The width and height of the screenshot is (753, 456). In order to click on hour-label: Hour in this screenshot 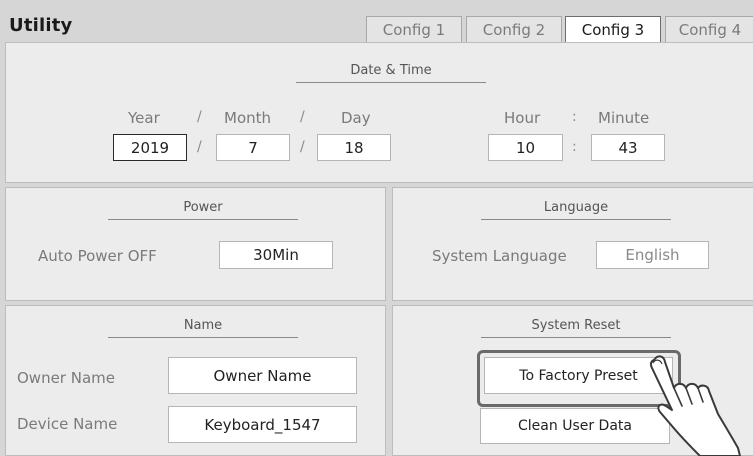, I will do `click(522, 118)`.